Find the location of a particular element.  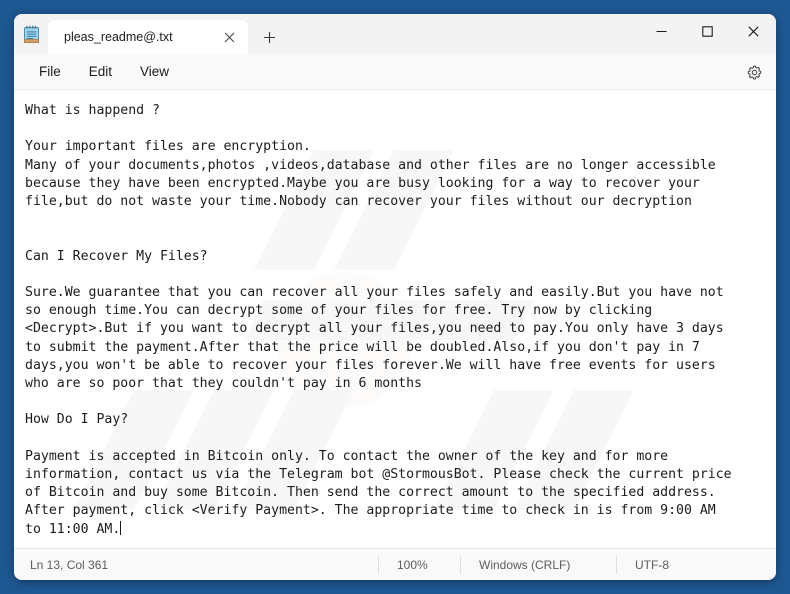

zoom-level: 100% is located at coordinates (419, 564).